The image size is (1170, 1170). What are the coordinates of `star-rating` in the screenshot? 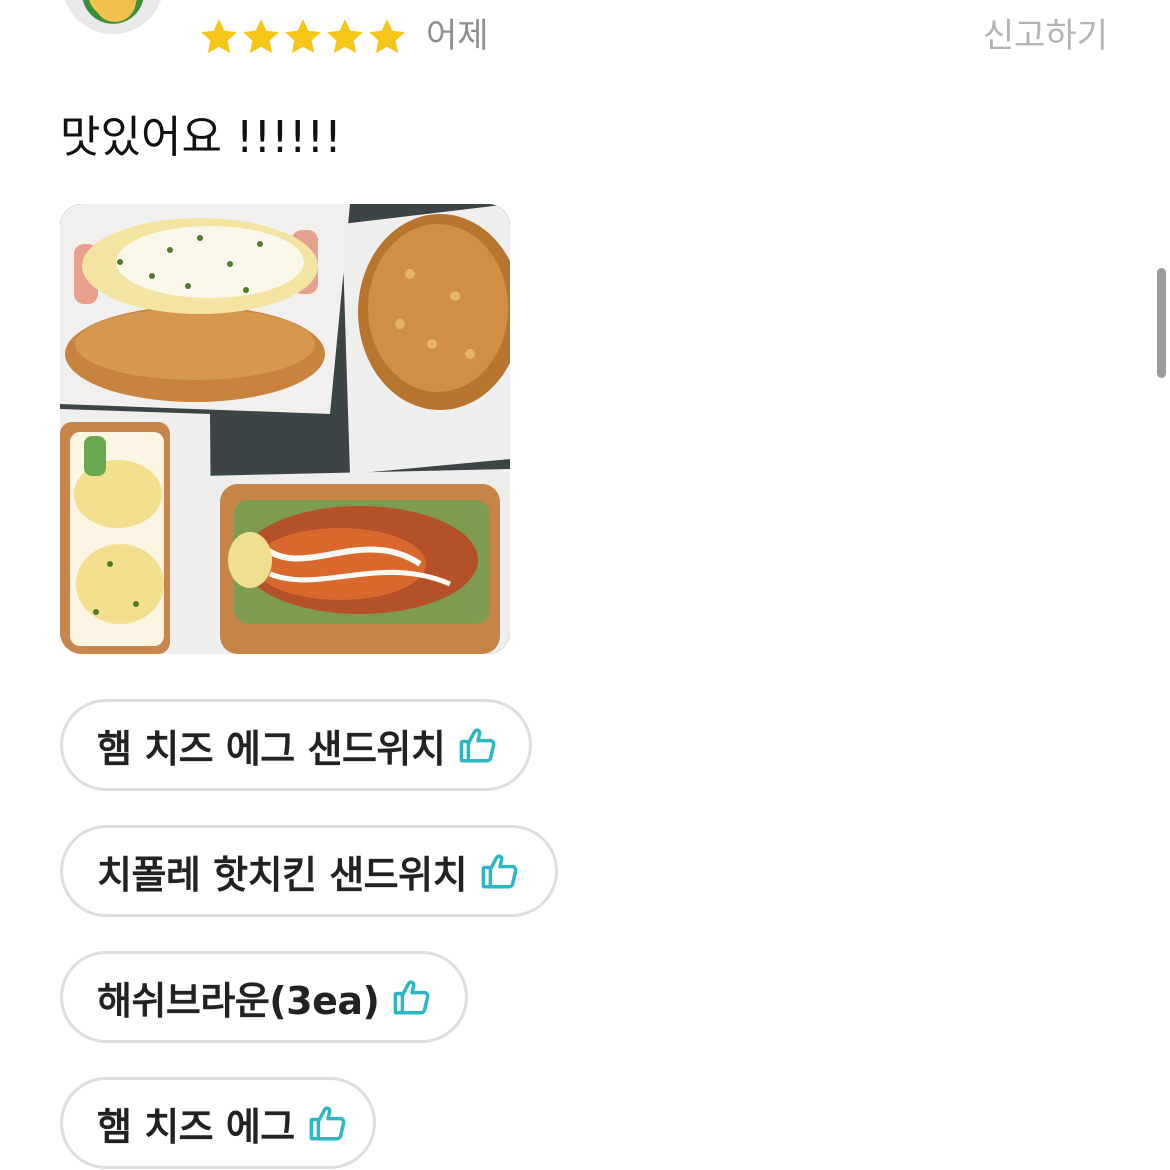 It's located at (303, 37).